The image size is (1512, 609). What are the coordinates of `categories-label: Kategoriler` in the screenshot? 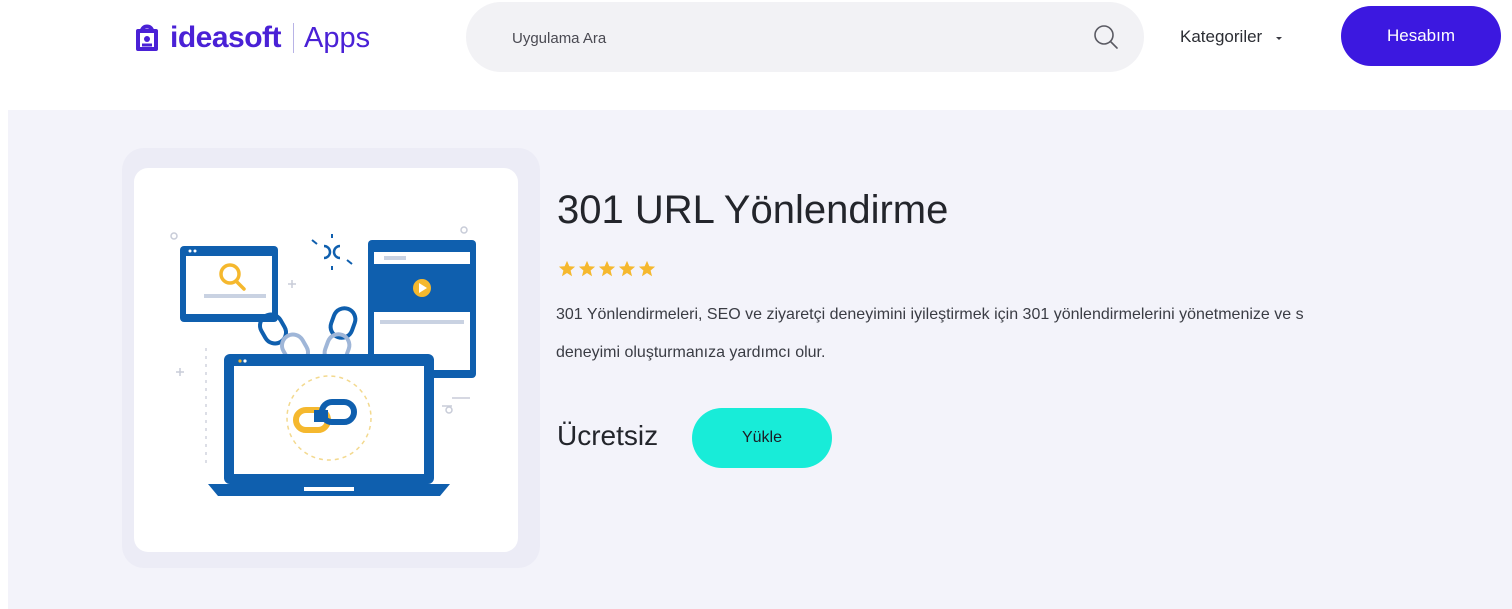 It's located at (1221, 36).